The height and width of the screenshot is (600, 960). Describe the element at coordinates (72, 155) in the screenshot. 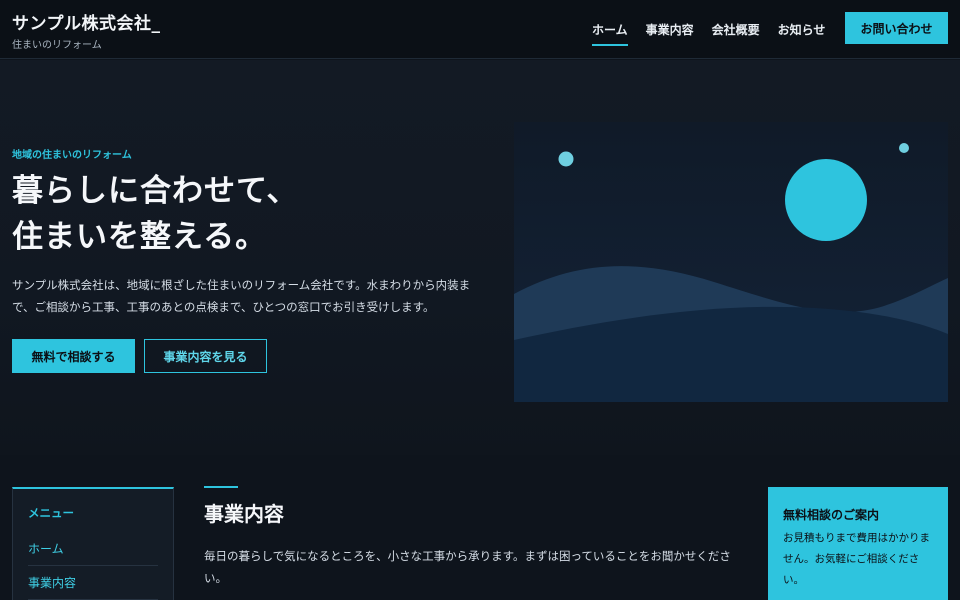

I see `hero-eyebrow: 地域の住まいのリフォーム` at that location.